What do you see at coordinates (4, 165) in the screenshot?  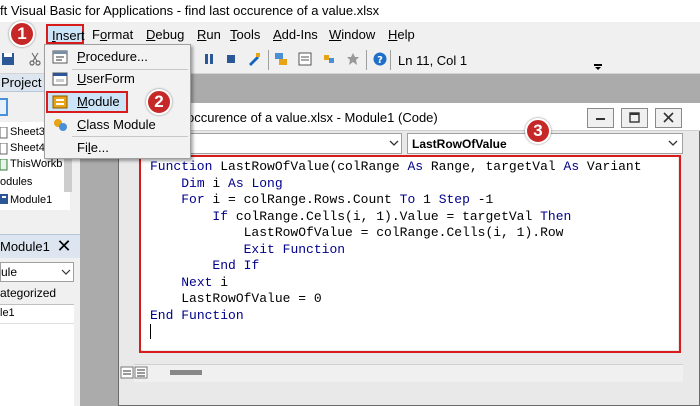 I see `workbook-icon` at bounding box center [4, 165].